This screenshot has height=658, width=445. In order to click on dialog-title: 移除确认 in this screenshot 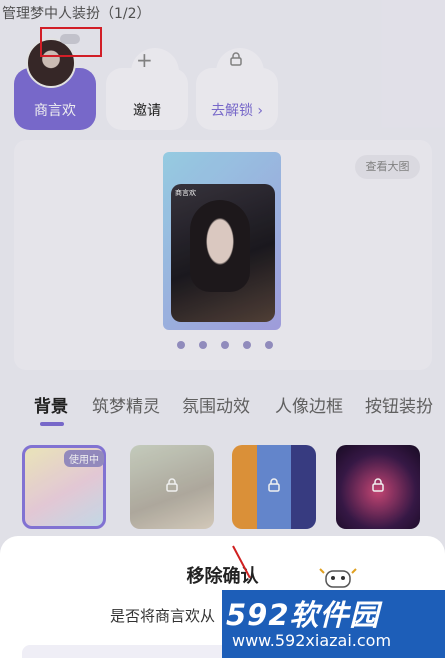, I will do `click(222, 576)`.